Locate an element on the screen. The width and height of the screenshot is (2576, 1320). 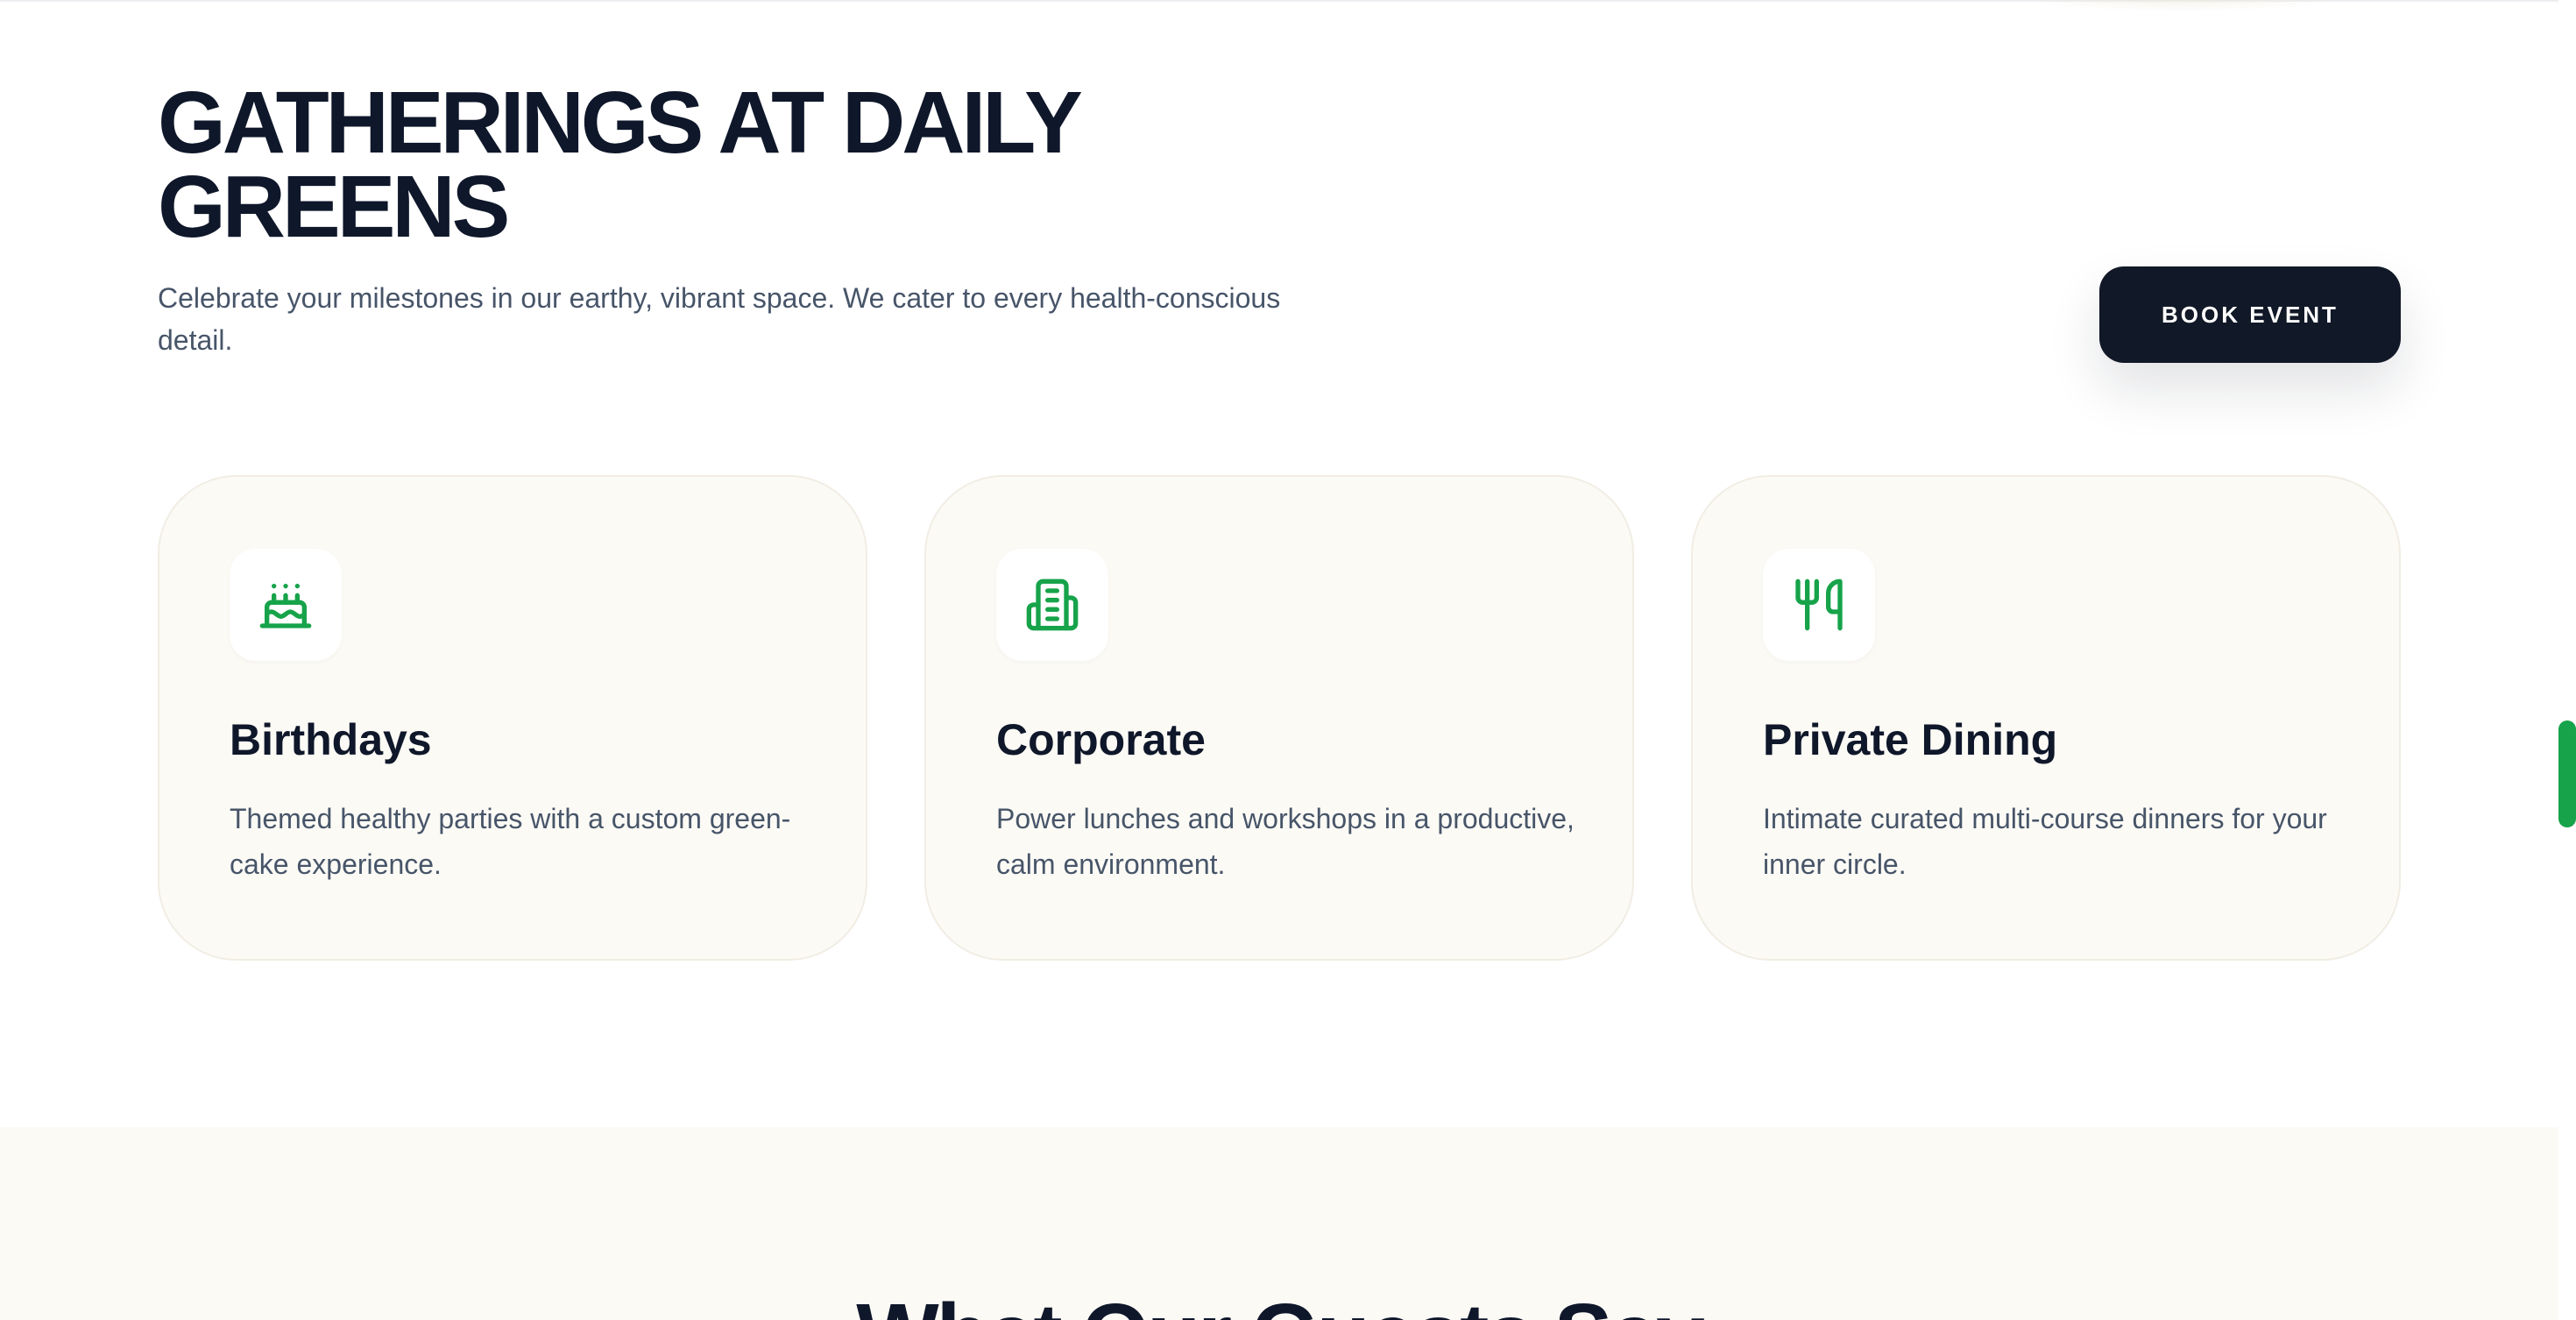
cake-icon is located at coordinates (285, 606).